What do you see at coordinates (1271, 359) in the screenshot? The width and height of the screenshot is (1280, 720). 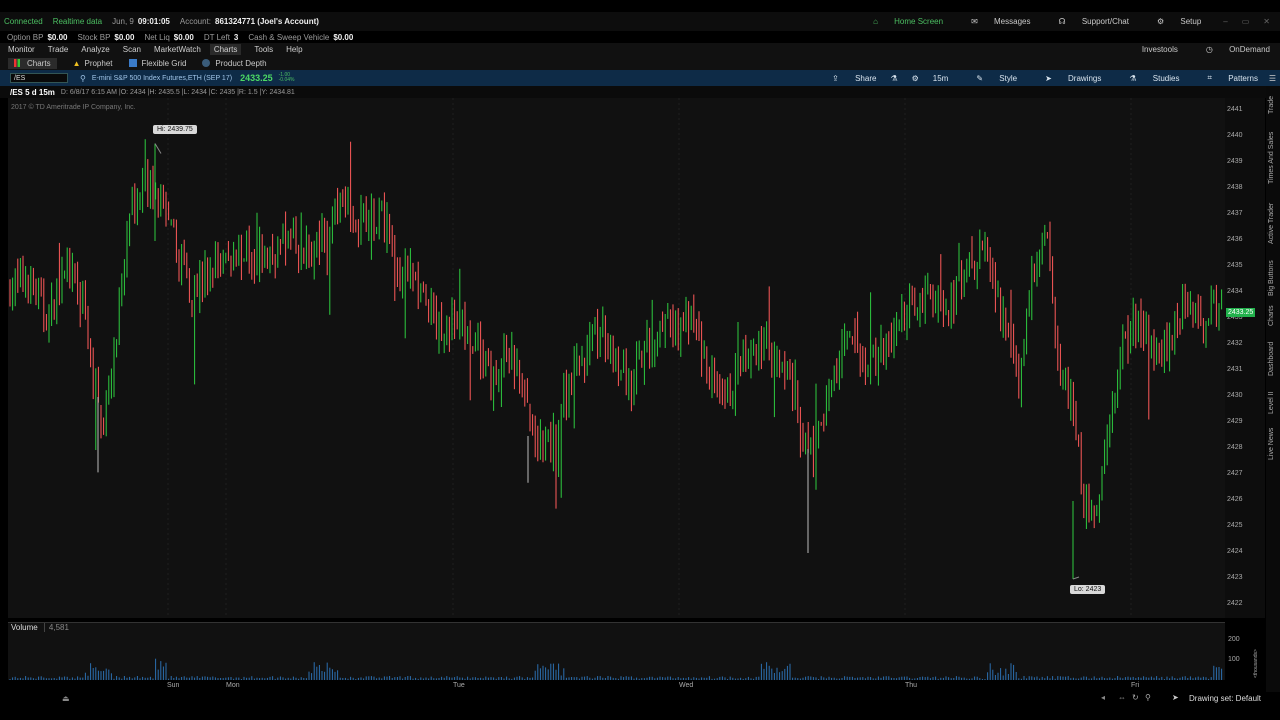 I see `rail-dashboard: Dashboard` at bounding box center [1271, 359].